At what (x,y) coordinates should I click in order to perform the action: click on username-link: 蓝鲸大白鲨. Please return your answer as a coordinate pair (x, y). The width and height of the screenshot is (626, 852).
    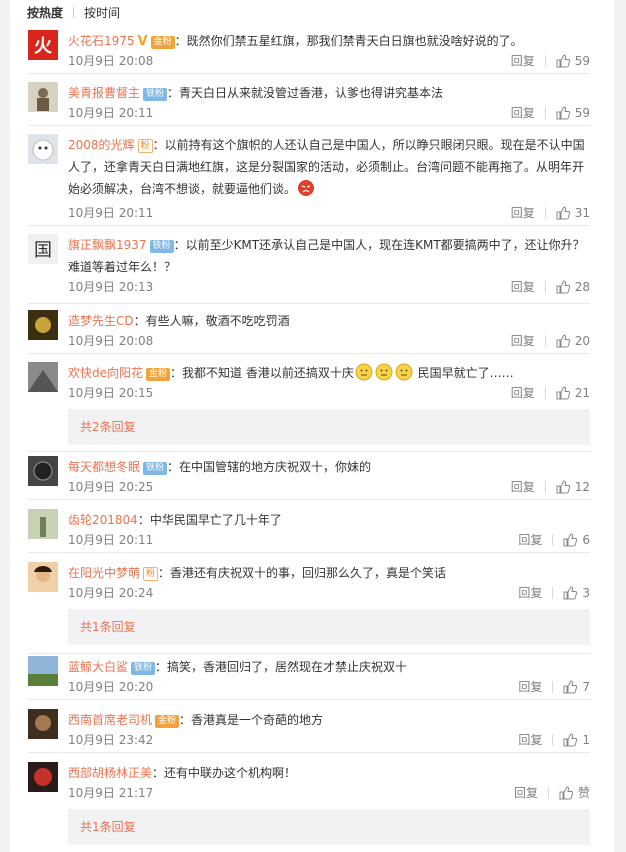
    Looking at the image, I should click on (98, 667).